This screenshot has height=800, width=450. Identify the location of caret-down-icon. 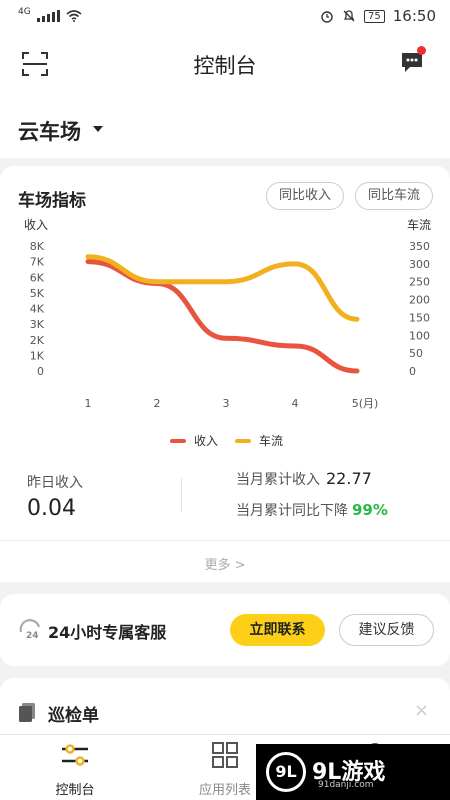
(98, 129).